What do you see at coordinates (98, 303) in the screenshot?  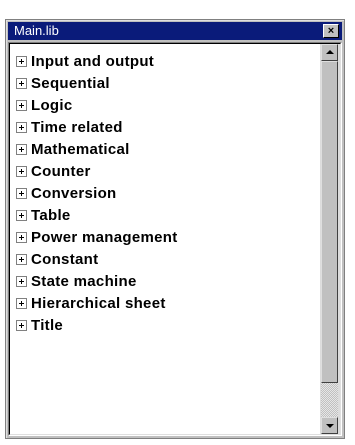 I see `tree-item-label: Hierarchical sheet` at bounding box center [98, 303].